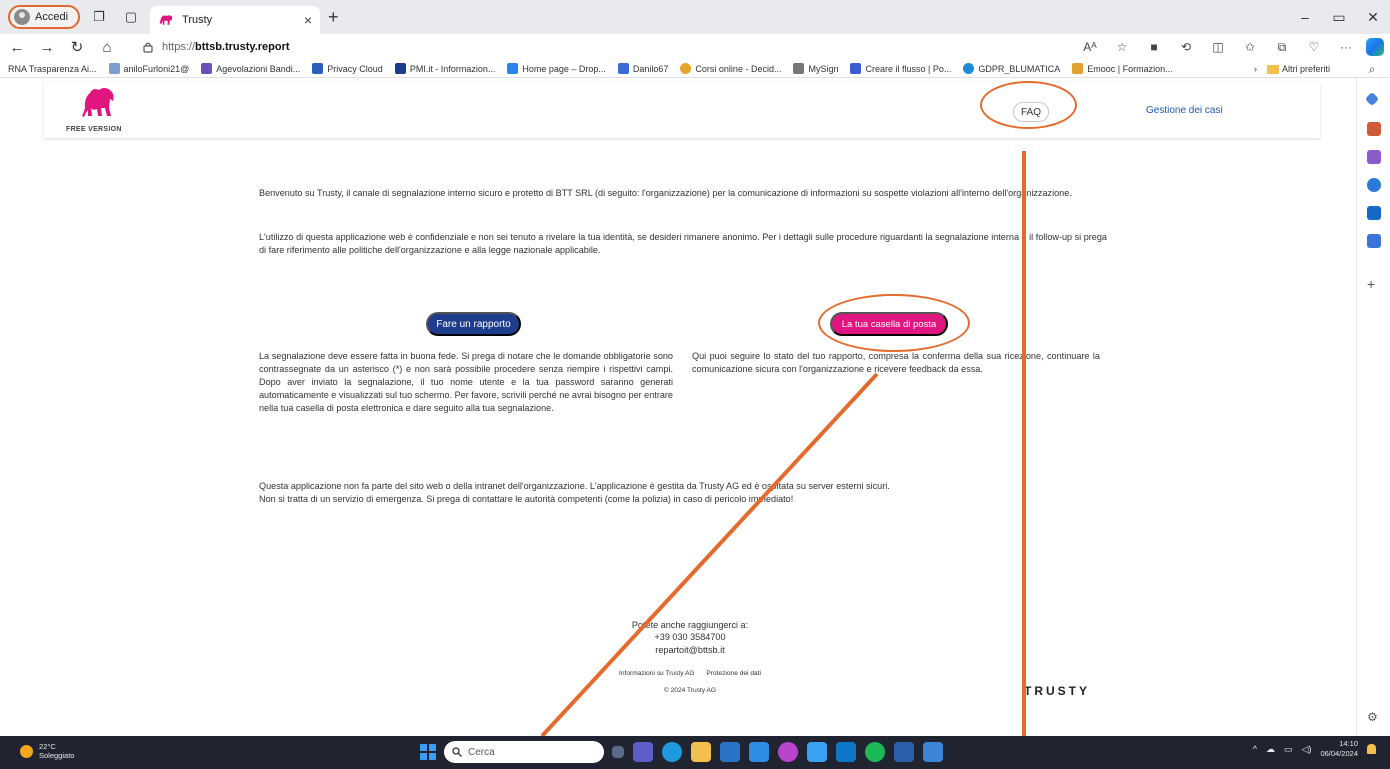  Describe the element at coordinates (1218, 47) in the screenshot. I see `split-screen-icon: ◫` at that location.